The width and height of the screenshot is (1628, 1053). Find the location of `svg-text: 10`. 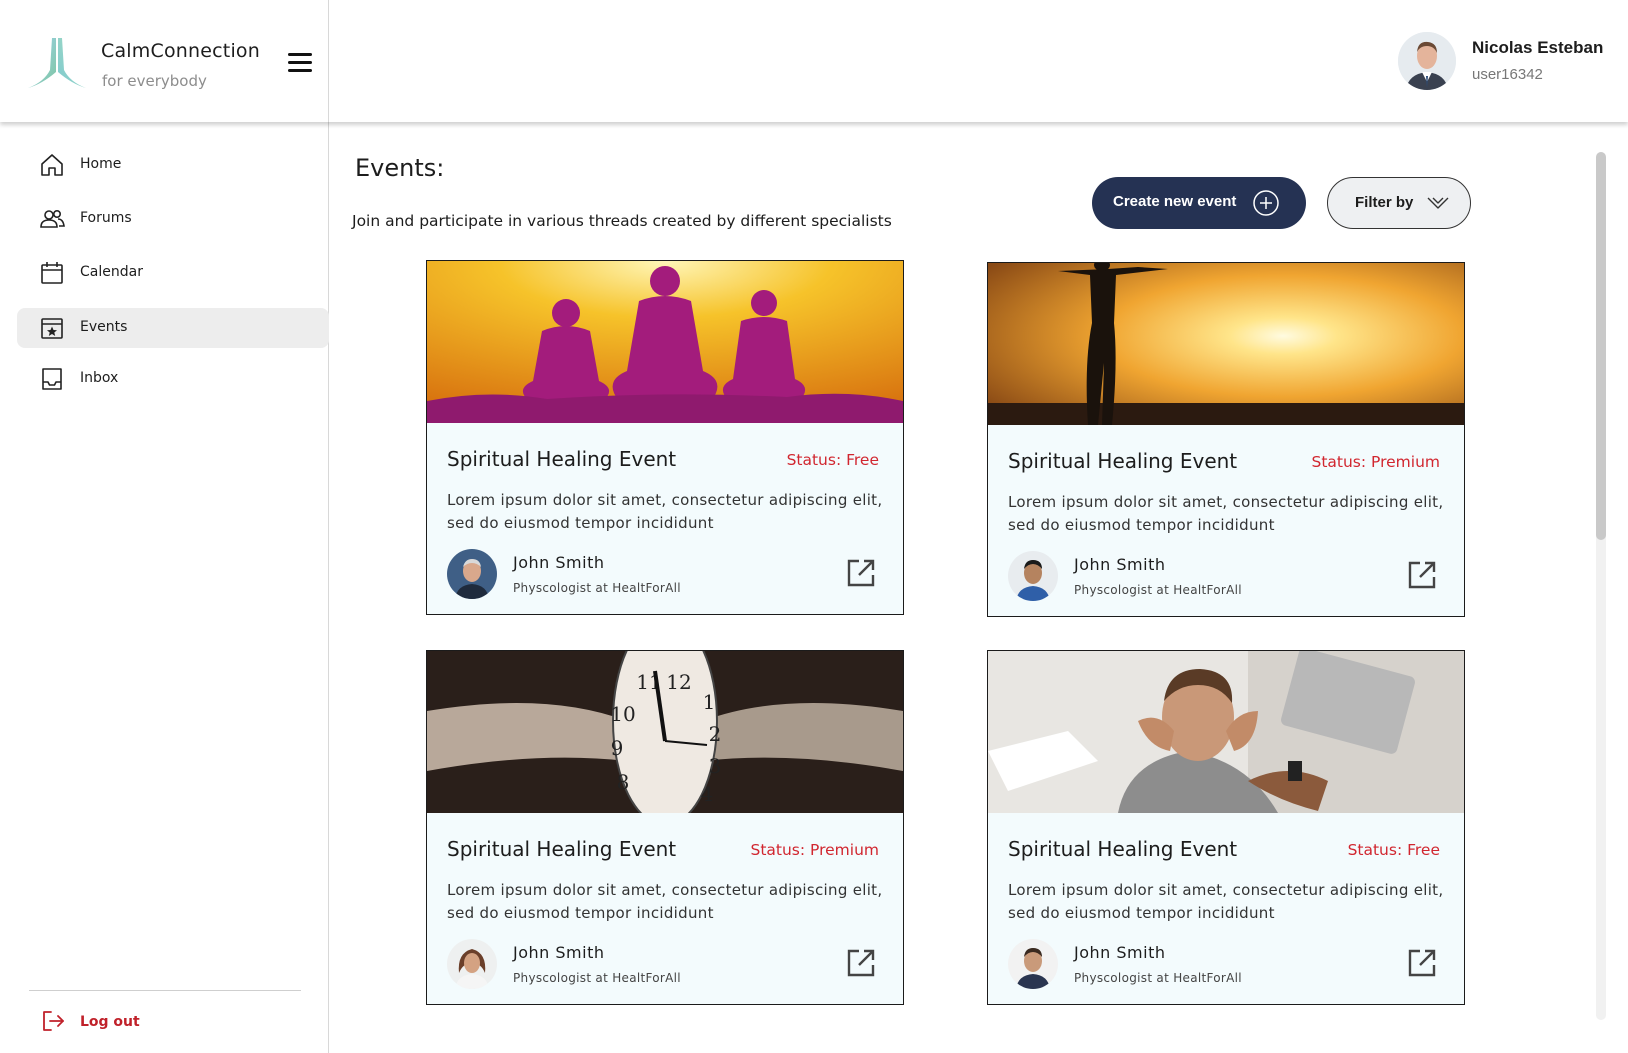

svg-text: 10 is located at coordinates (622, 714).